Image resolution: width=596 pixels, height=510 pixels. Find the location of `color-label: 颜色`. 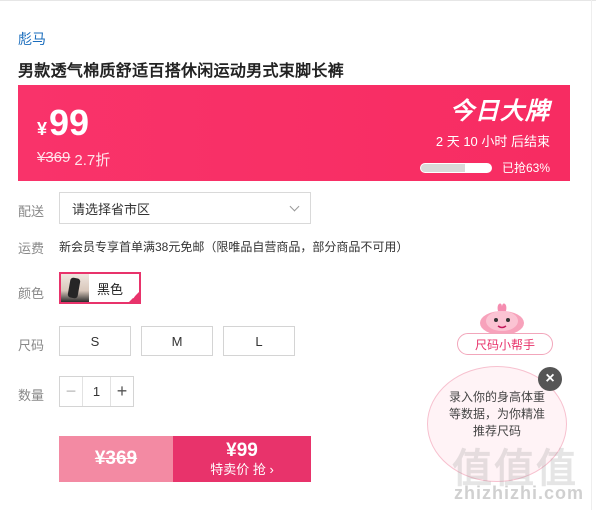

color-label: 颜色 is located at coordinates (31, 293).